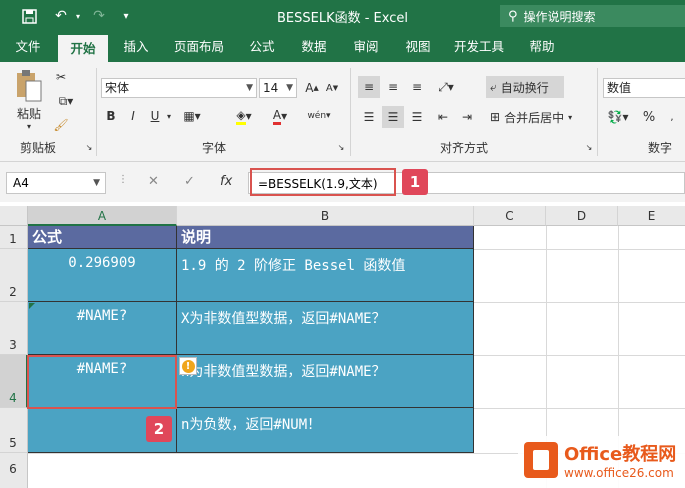 The height and width of the screenshot is (488, 685). I want to click on number-format-value: 数值, so click(619, 88).